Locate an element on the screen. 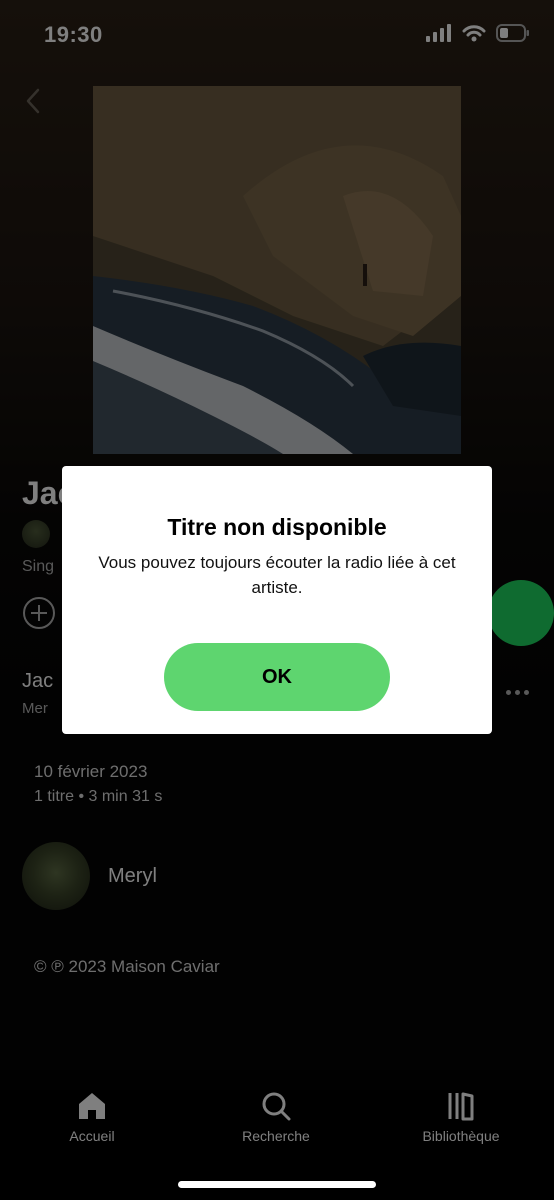  dialog-title: Titre non disponible is located at coordinates (277, 527).